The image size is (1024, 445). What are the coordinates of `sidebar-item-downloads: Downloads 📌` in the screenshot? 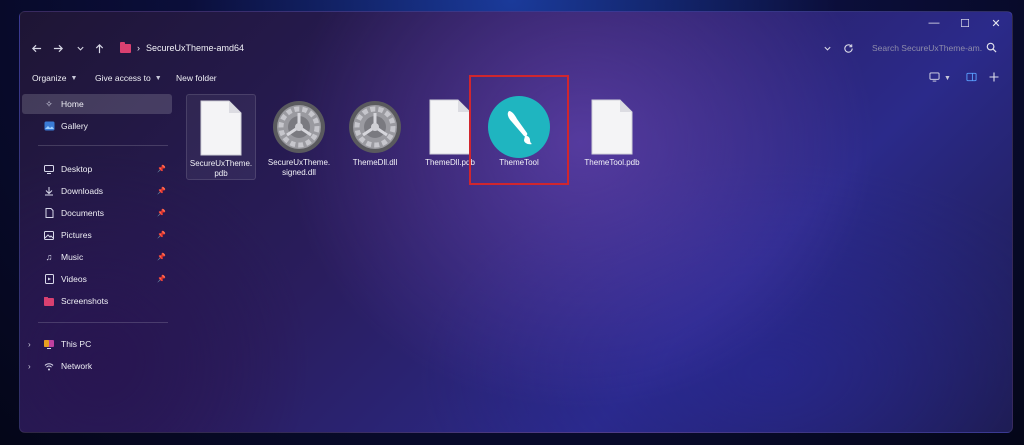 It's located at (97, 191).